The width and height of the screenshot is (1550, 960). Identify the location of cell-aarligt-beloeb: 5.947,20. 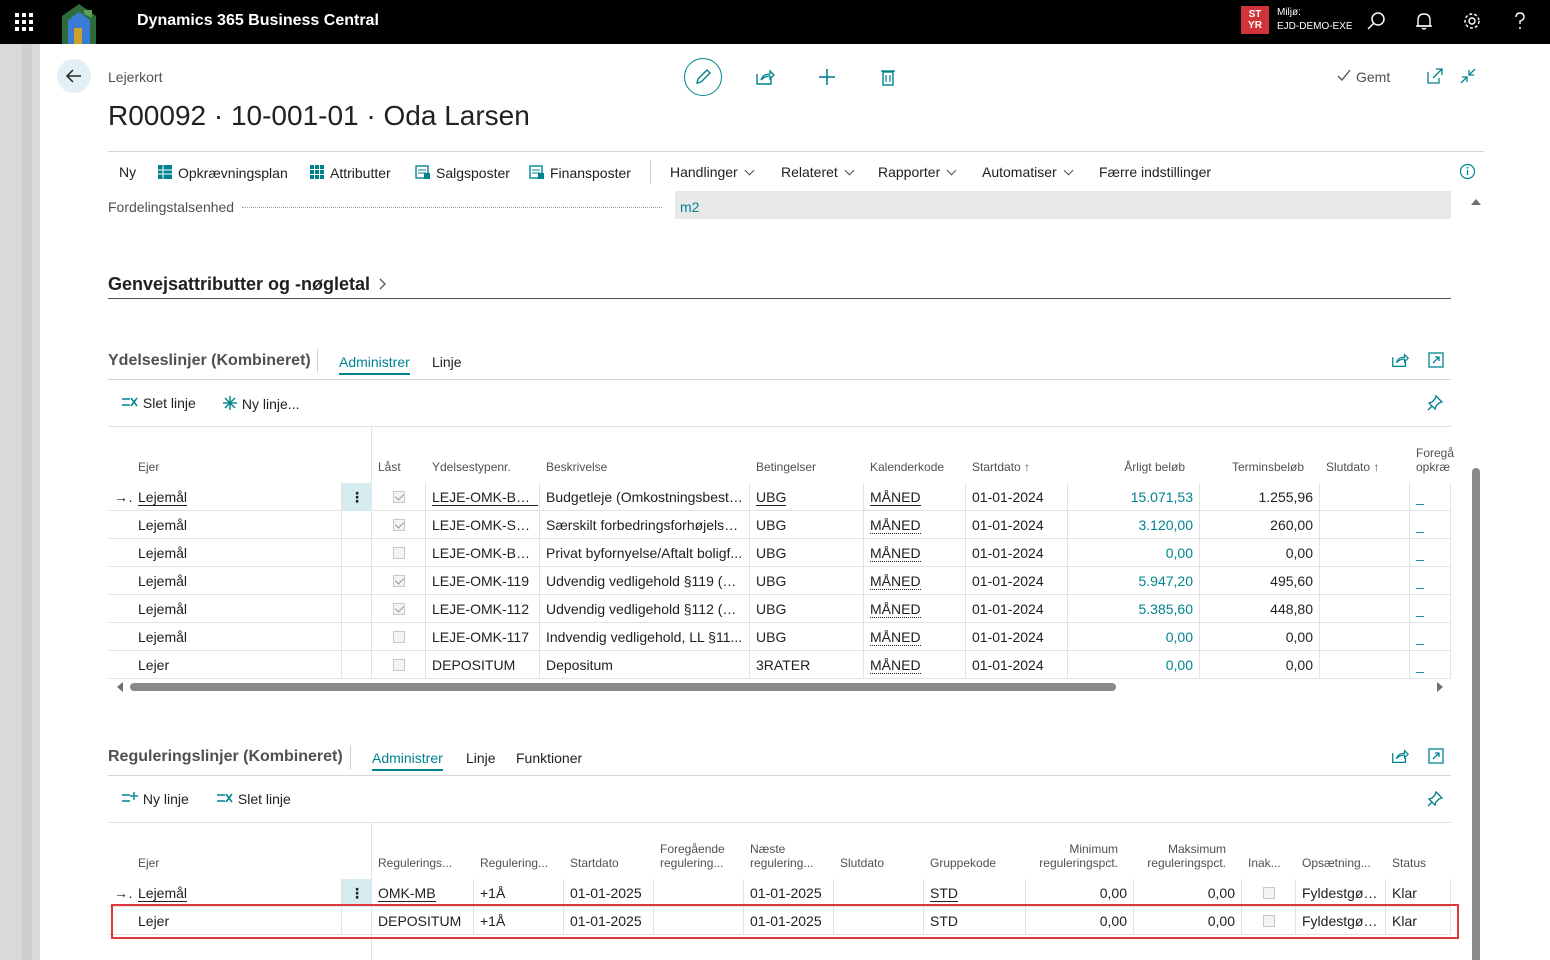
(1134, 581).